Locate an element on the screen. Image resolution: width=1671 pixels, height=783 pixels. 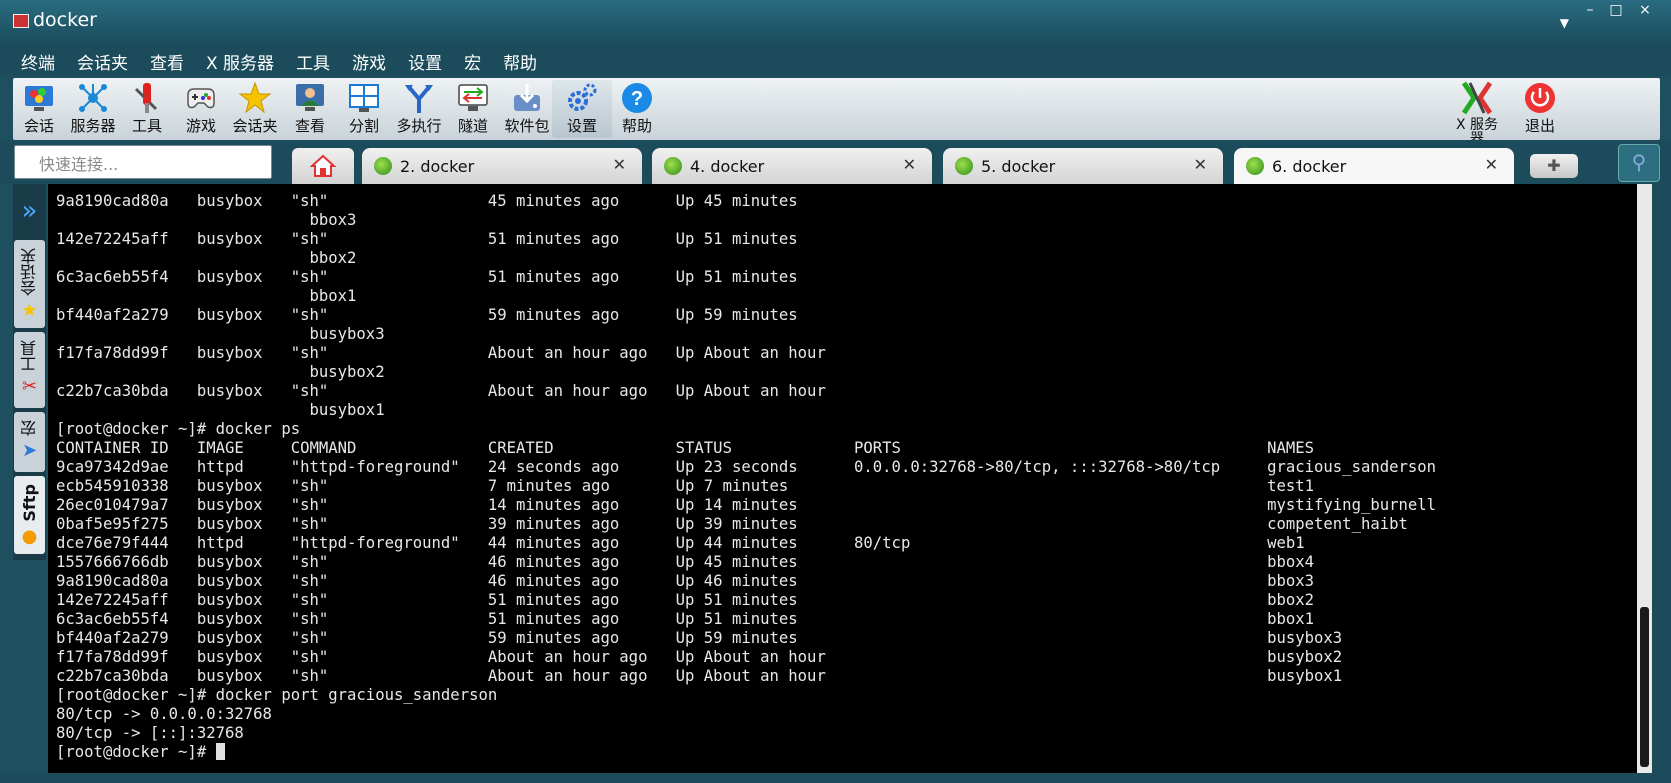
sessions-folder-button: 会话夹 is located at coordinates (255, 109).